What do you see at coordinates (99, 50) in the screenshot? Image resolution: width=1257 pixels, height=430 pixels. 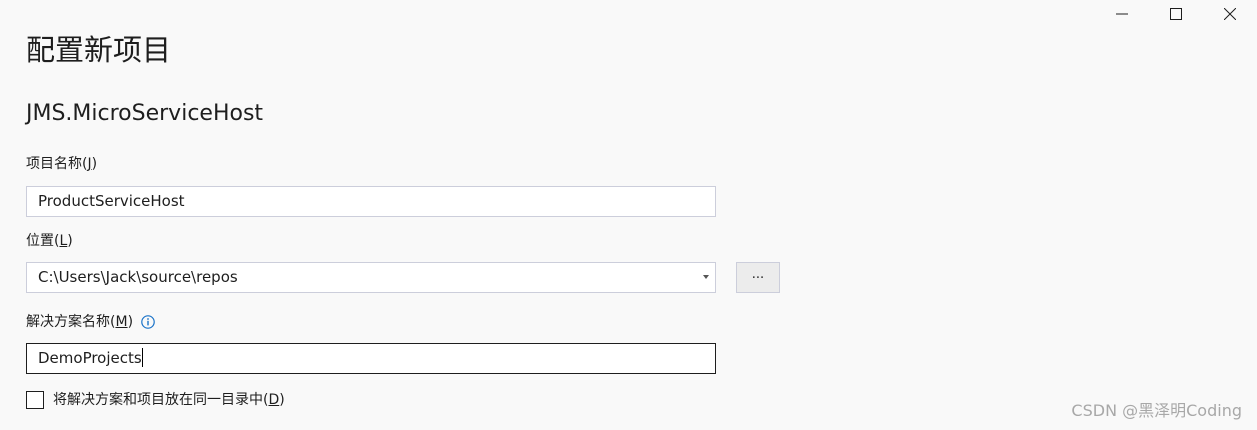 I see `page-title: 配置新项目` at bounding box center [99, 50].